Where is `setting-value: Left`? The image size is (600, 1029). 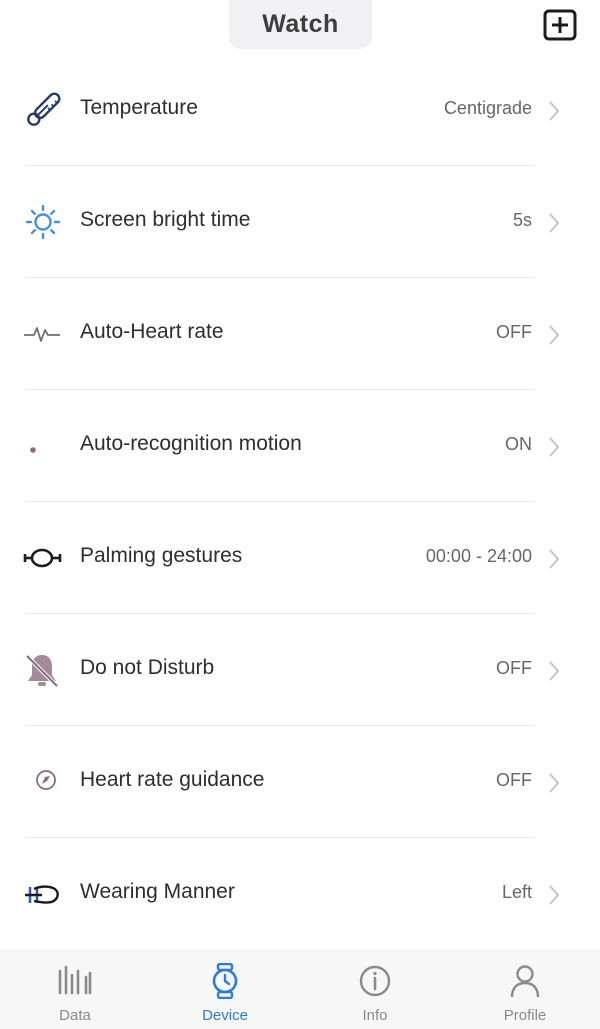
setting-value: Left is located at coordinates (516, 892).